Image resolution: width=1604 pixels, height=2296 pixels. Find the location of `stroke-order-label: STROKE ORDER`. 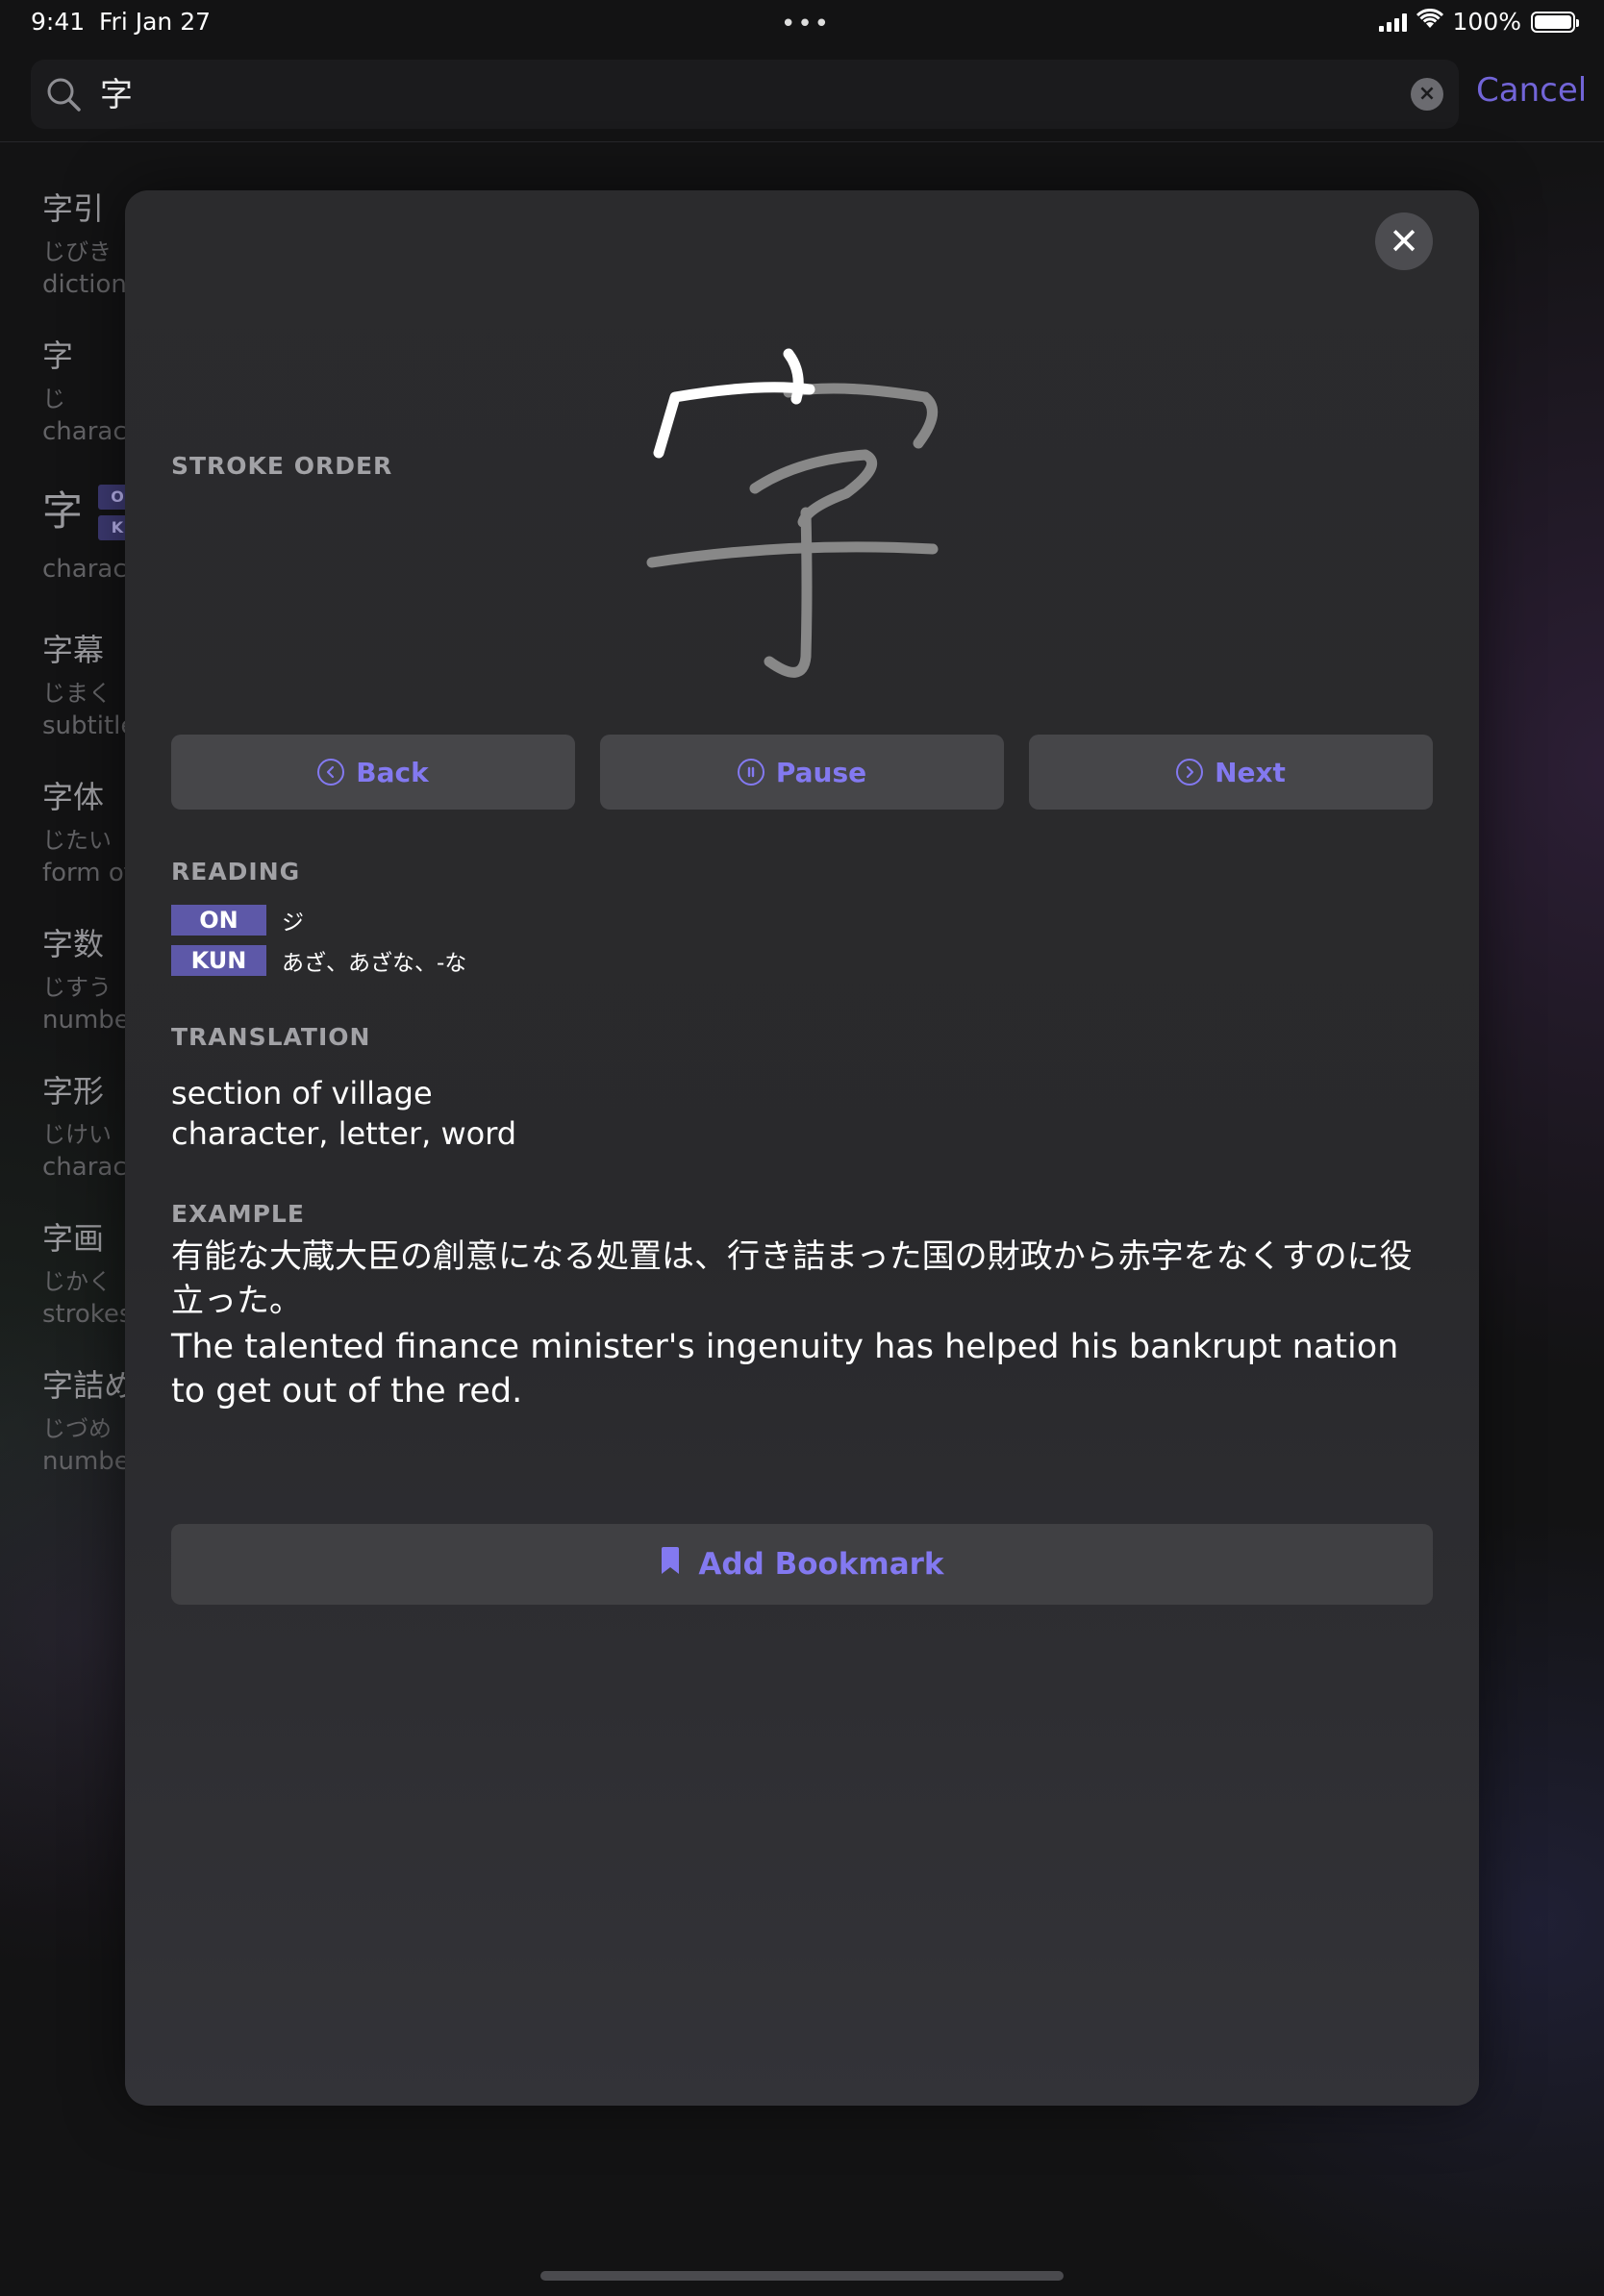

stroke-order-label: STROKE ORDER is located at coordinates (282, 466).